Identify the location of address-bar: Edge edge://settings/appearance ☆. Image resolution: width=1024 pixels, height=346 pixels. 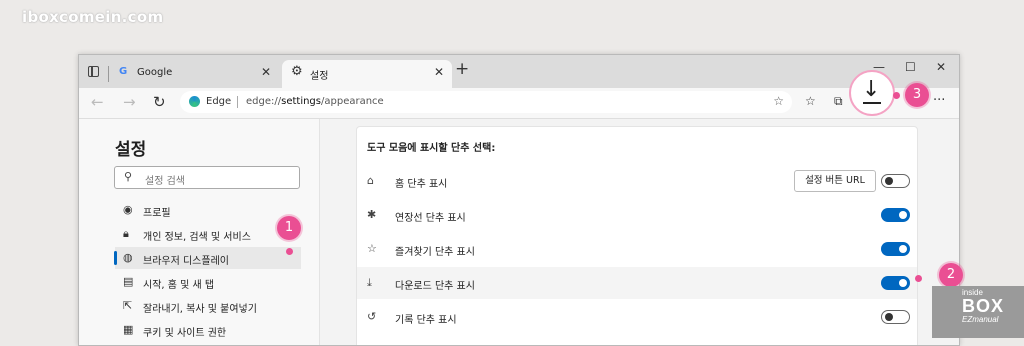
(486, 102).